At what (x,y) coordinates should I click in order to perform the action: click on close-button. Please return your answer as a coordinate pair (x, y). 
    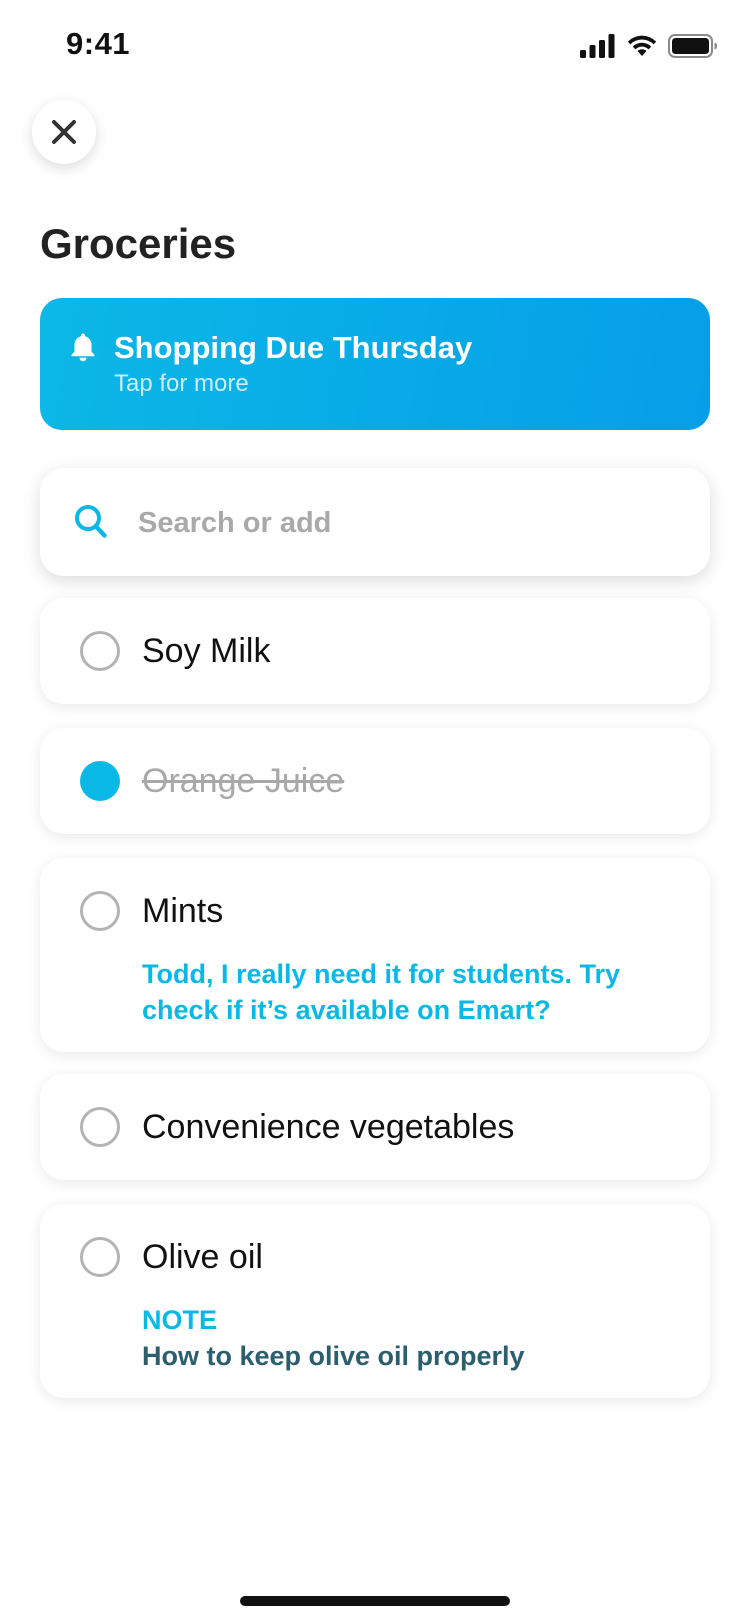
    Looking at the image, I should click on (64, 132).